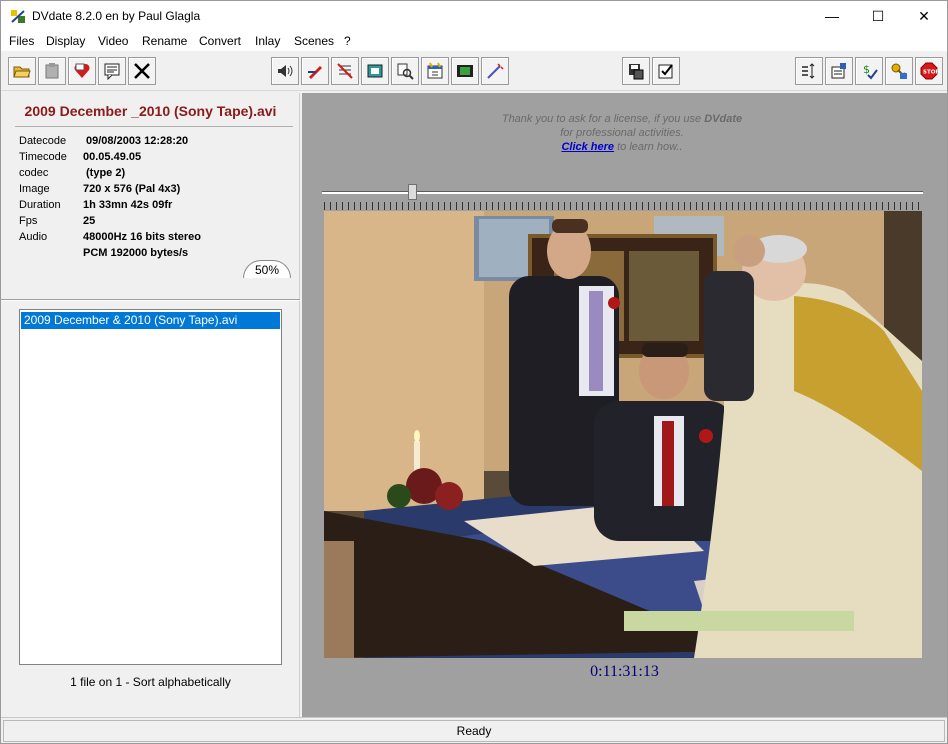  I want to click on license-button: $, so click(869, 71).